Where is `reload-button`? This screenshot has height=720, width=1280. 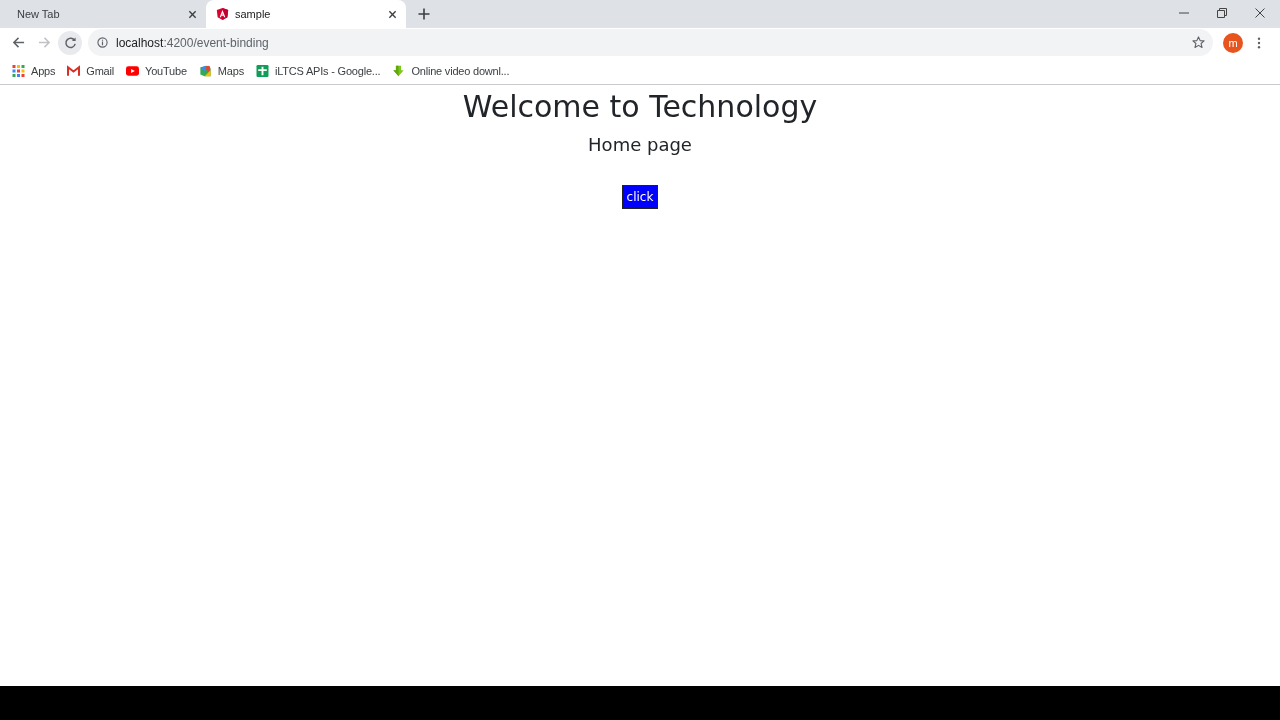
reload-button is located at coordinates (70, 42).